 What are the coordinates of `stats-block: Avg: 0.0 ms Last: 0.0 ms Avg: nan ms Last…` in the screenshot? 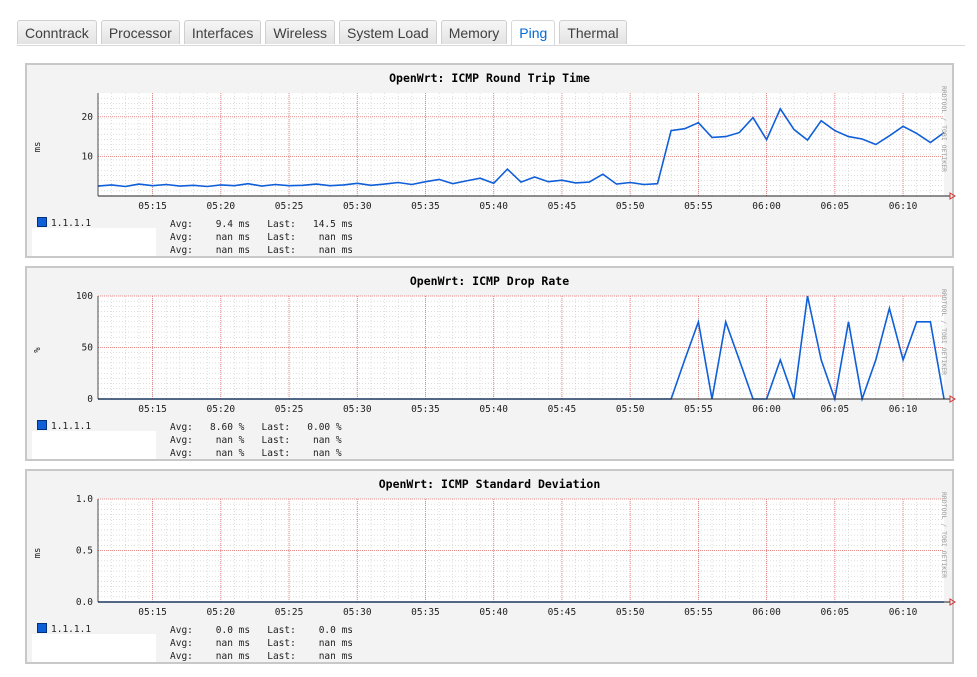 It's located at (261, 643).